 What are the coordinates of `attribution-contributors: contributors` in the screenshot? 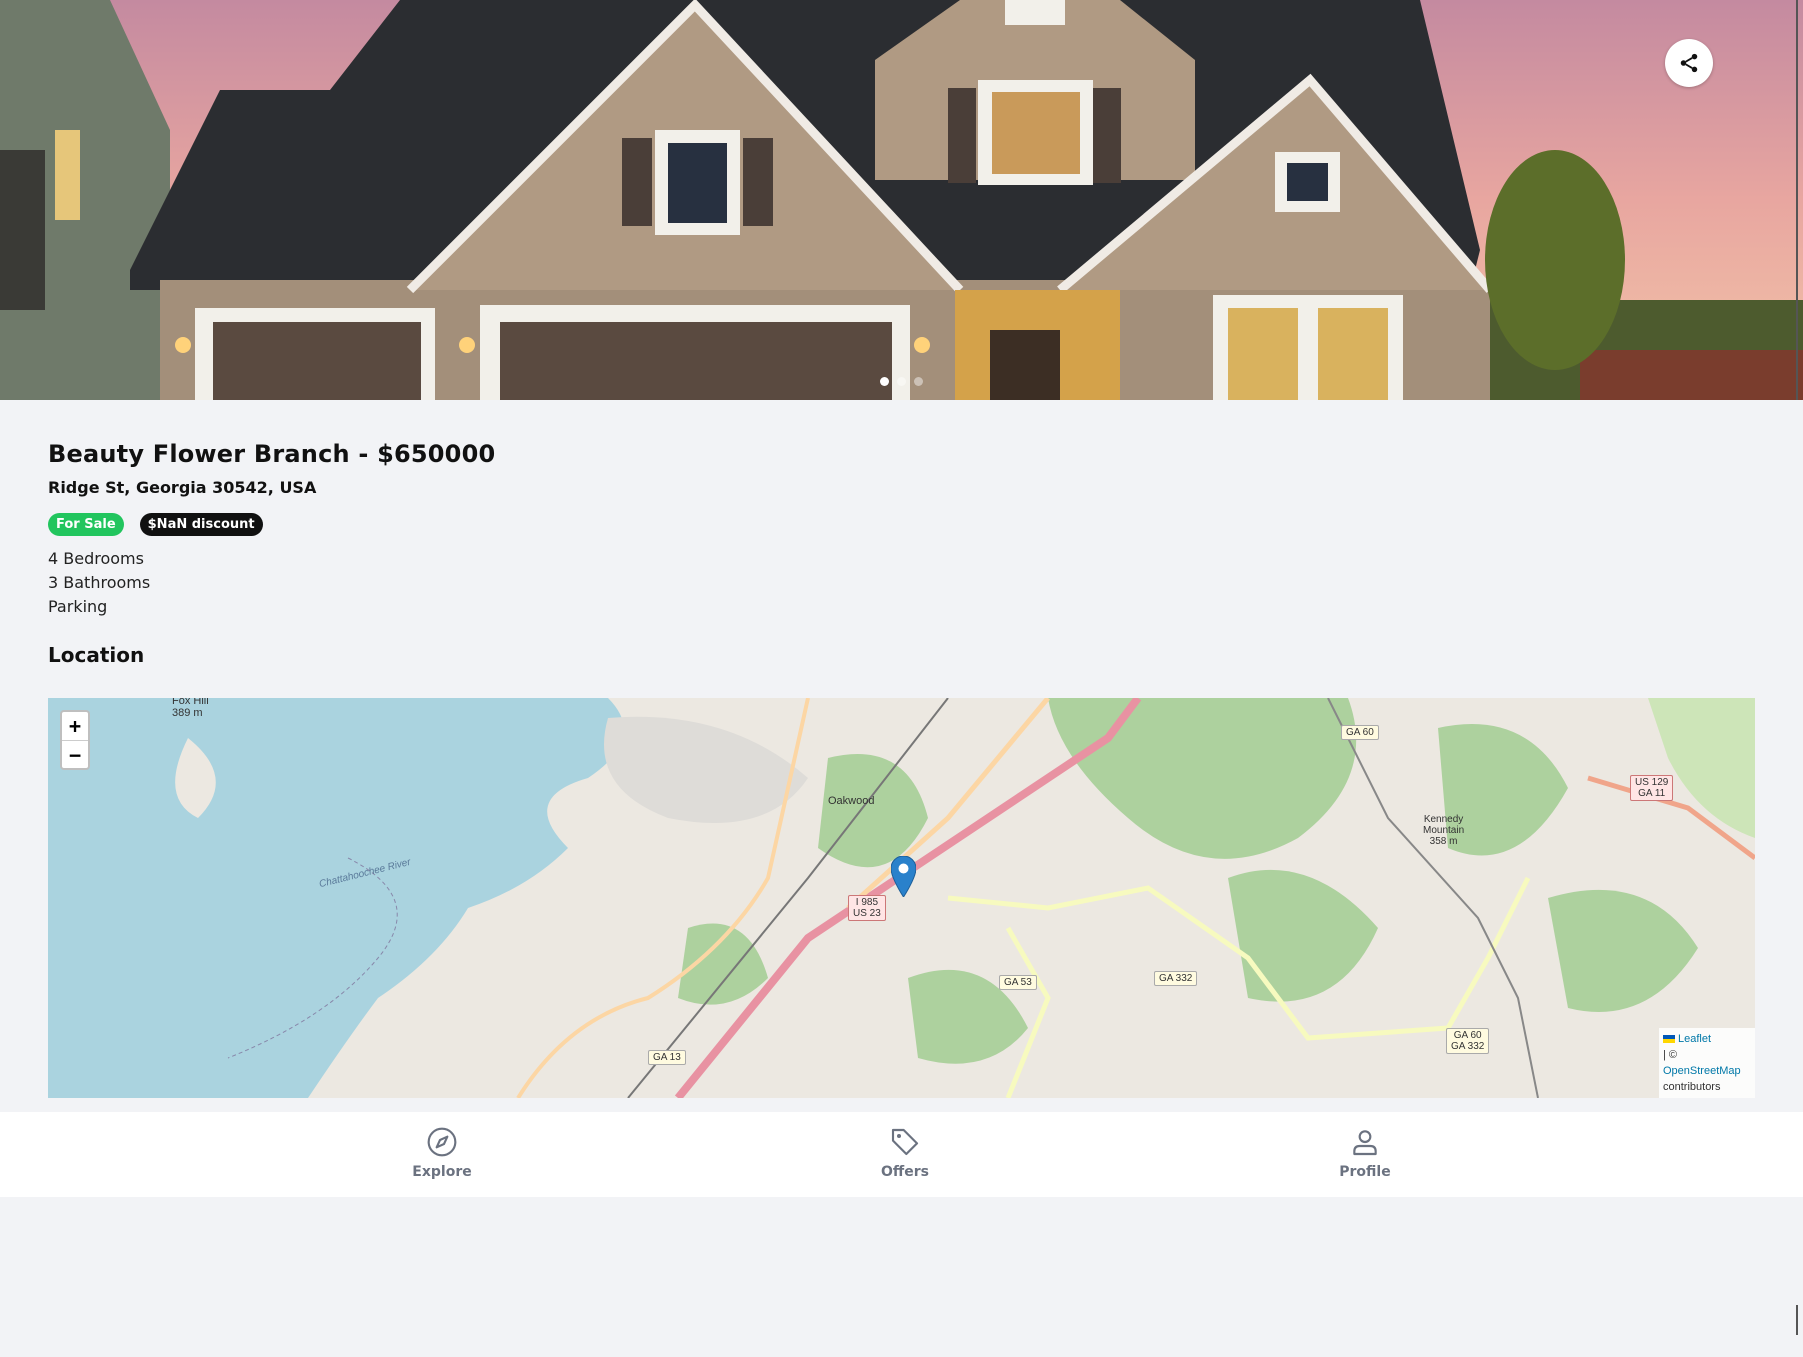 It's located at (1692, 1087).